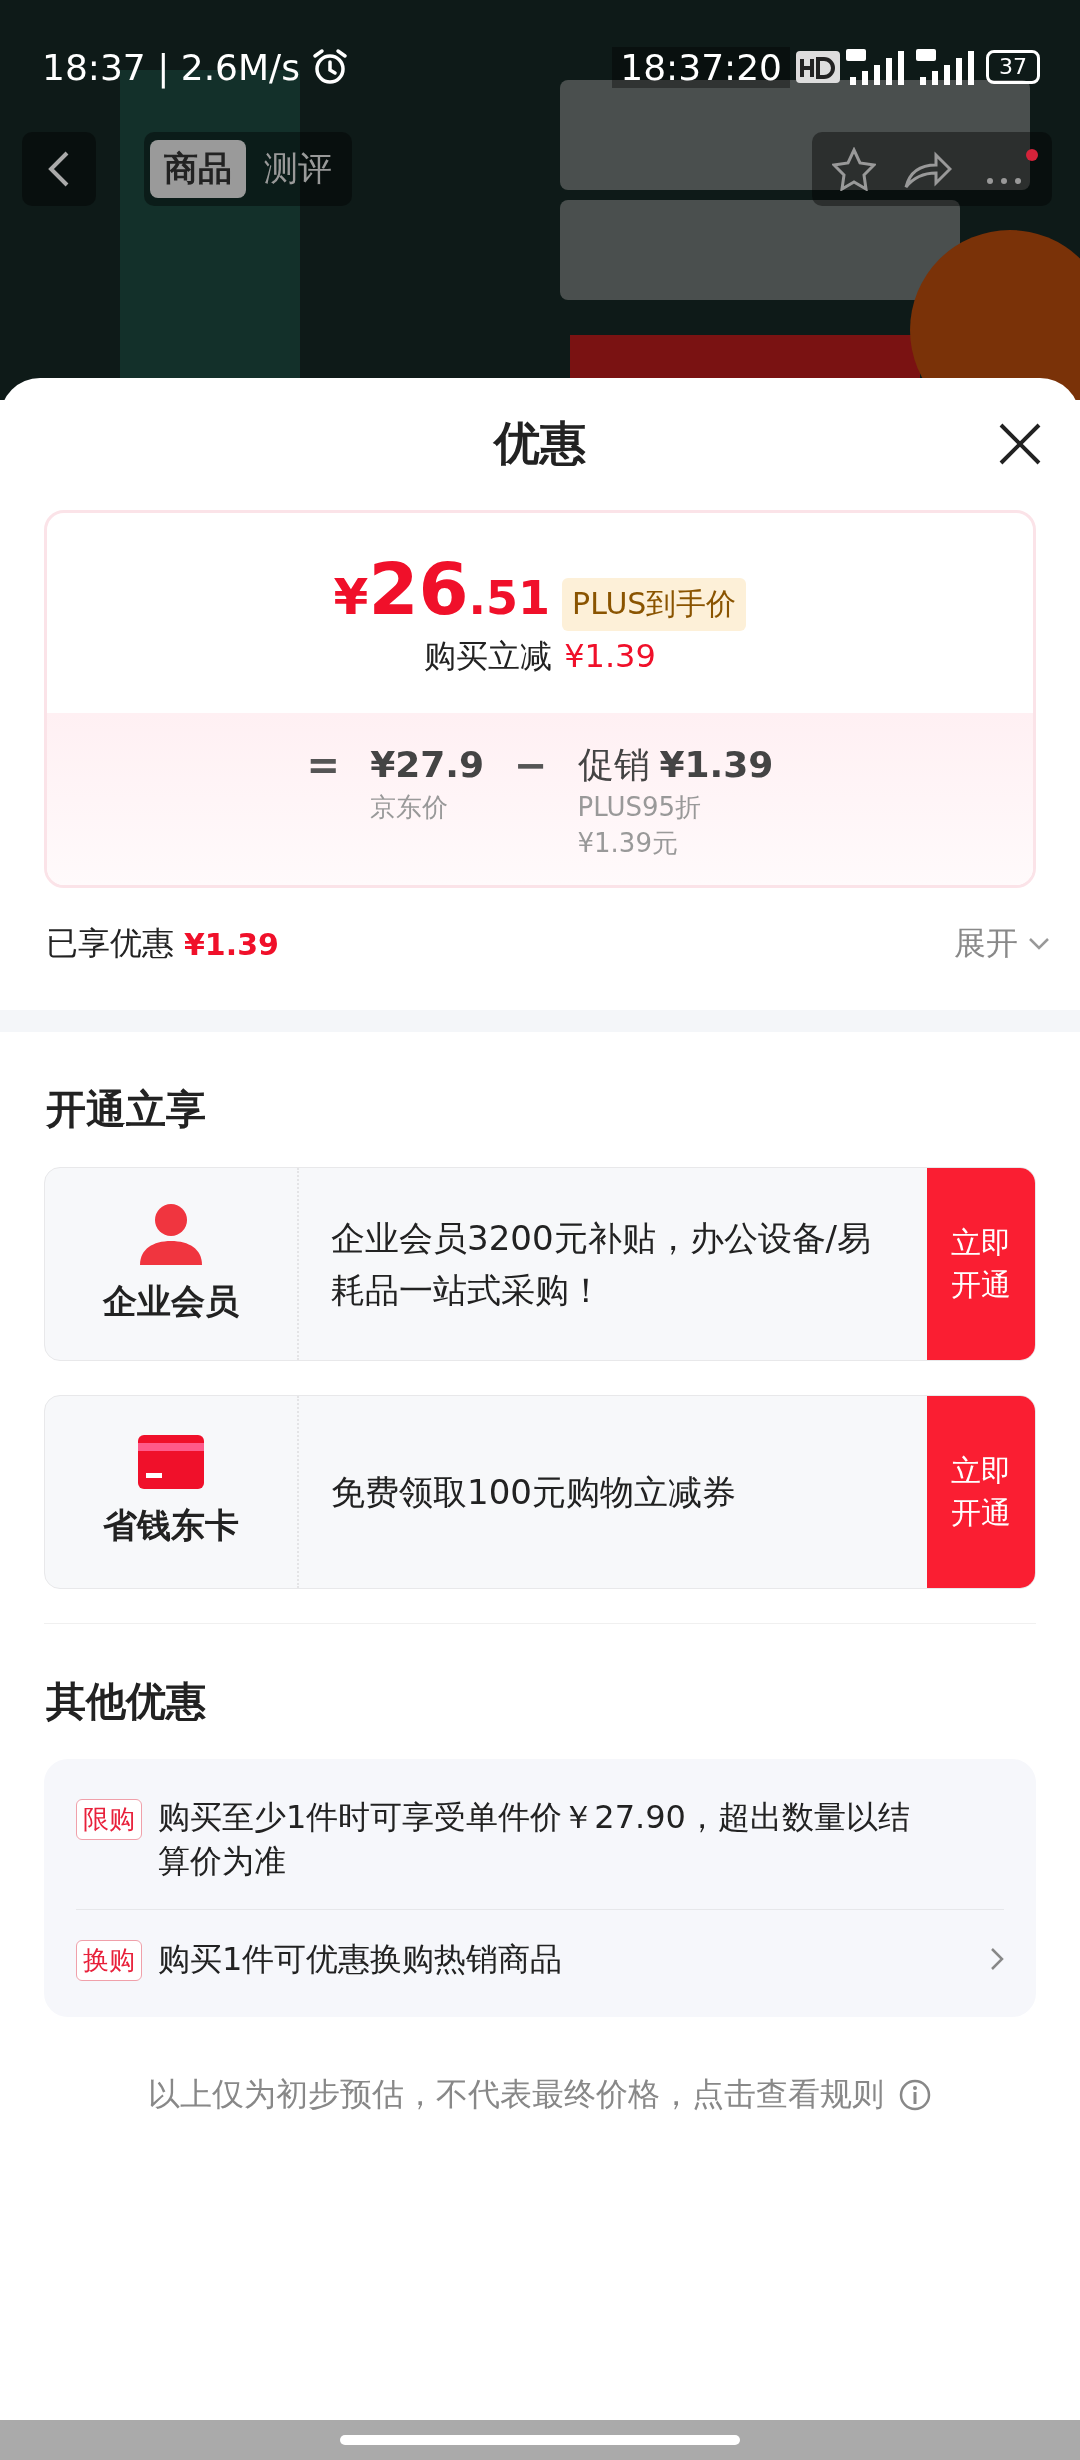  Describe the element at coordinates (997, 1958) in the screenshot. I see `chevron-right-icon` at that location.